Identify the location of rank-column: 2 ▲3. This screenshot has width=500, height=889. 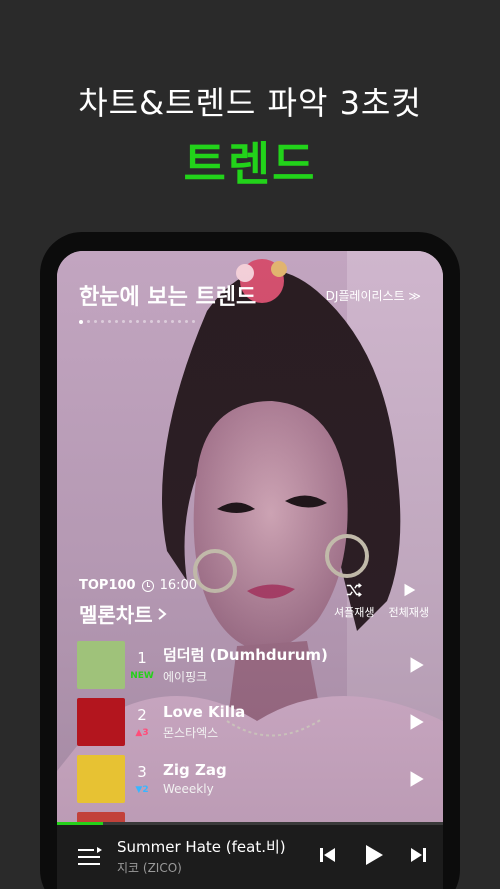
(142, 722).